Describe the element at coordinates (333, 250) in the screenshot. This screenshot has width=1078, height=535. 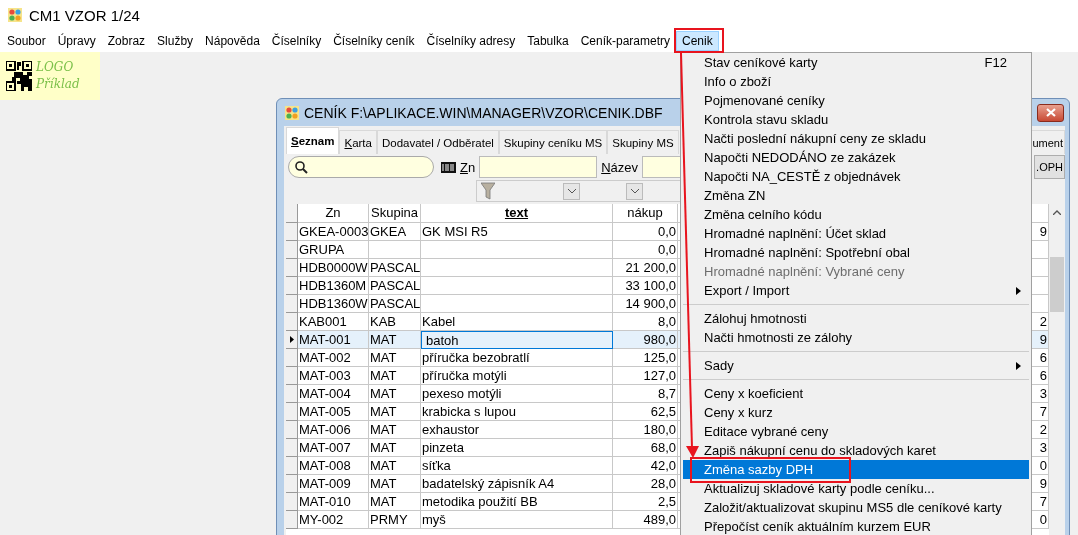
I see `table-cell: GRUPA` at that location.